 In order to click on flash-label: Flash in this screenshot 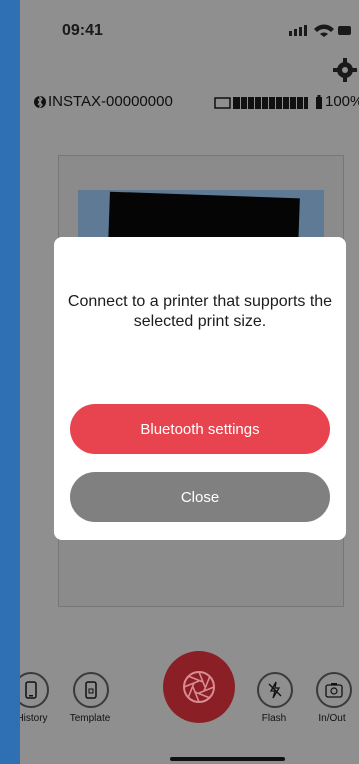, I will do `click(274, 718)`.